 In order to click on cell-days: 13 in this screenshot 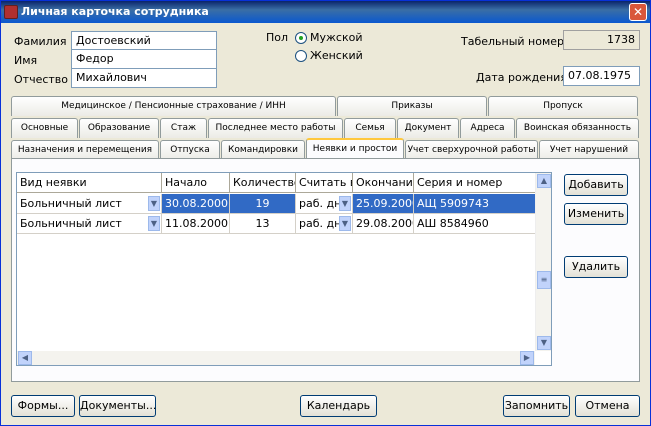, I will do `click(263, 224)`.